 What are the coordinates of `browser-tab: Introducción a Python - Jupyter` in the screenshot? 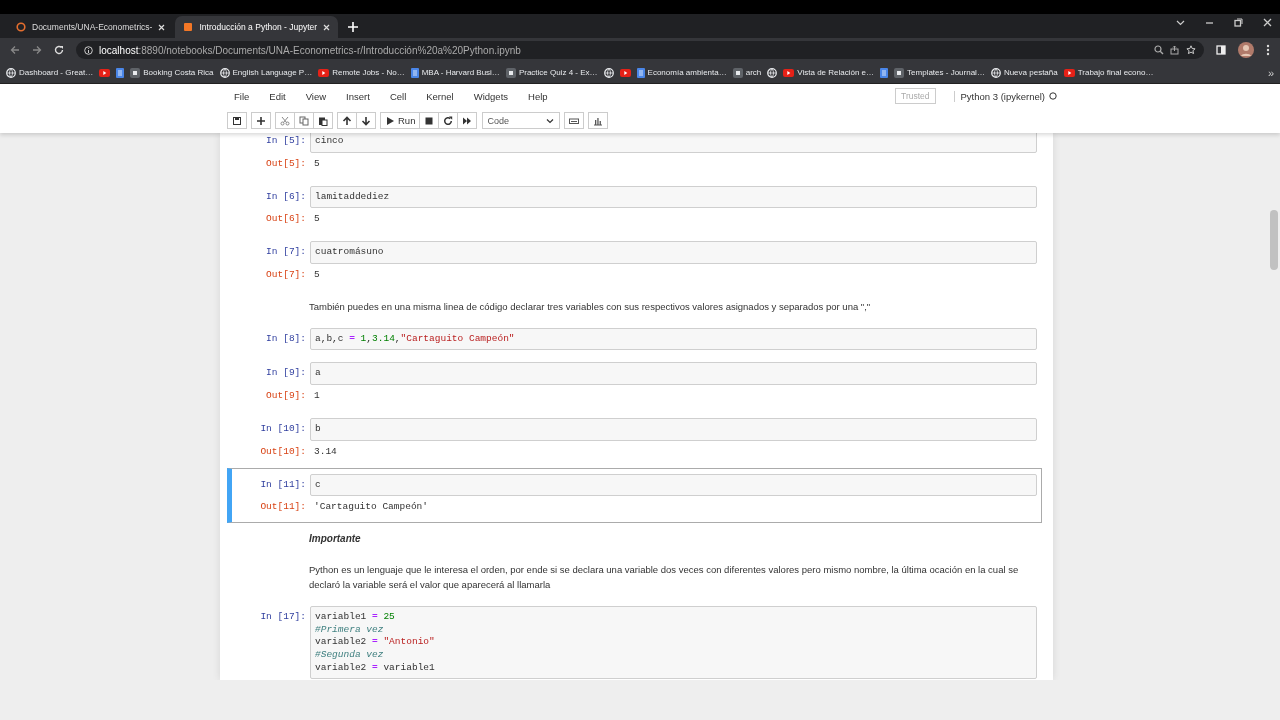 It's located at (257, 27).